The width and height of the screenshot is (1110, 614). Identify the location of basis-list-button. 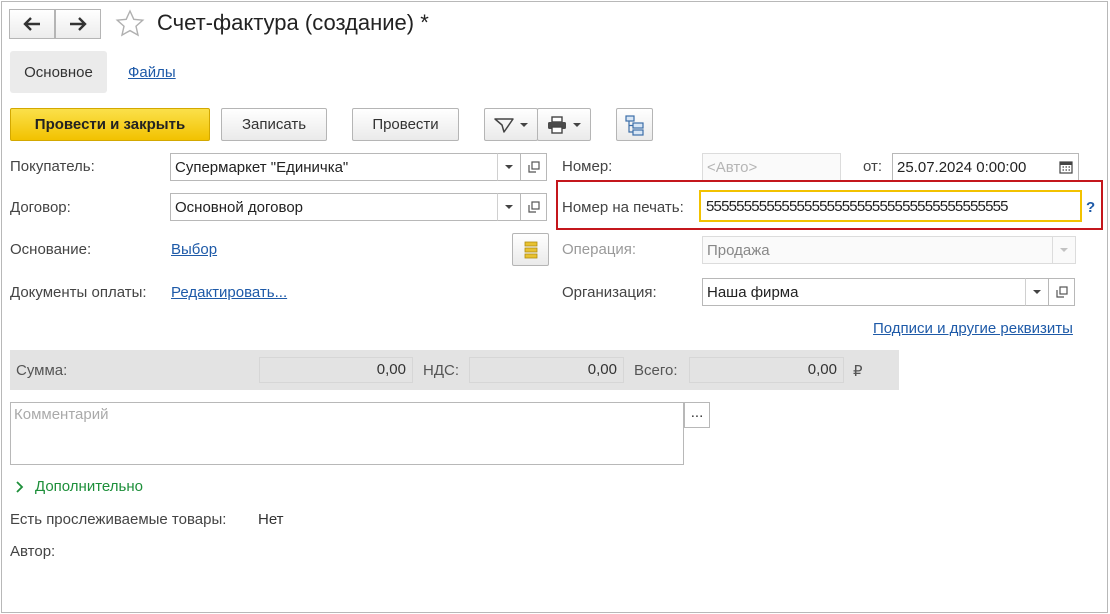
(530, 249).